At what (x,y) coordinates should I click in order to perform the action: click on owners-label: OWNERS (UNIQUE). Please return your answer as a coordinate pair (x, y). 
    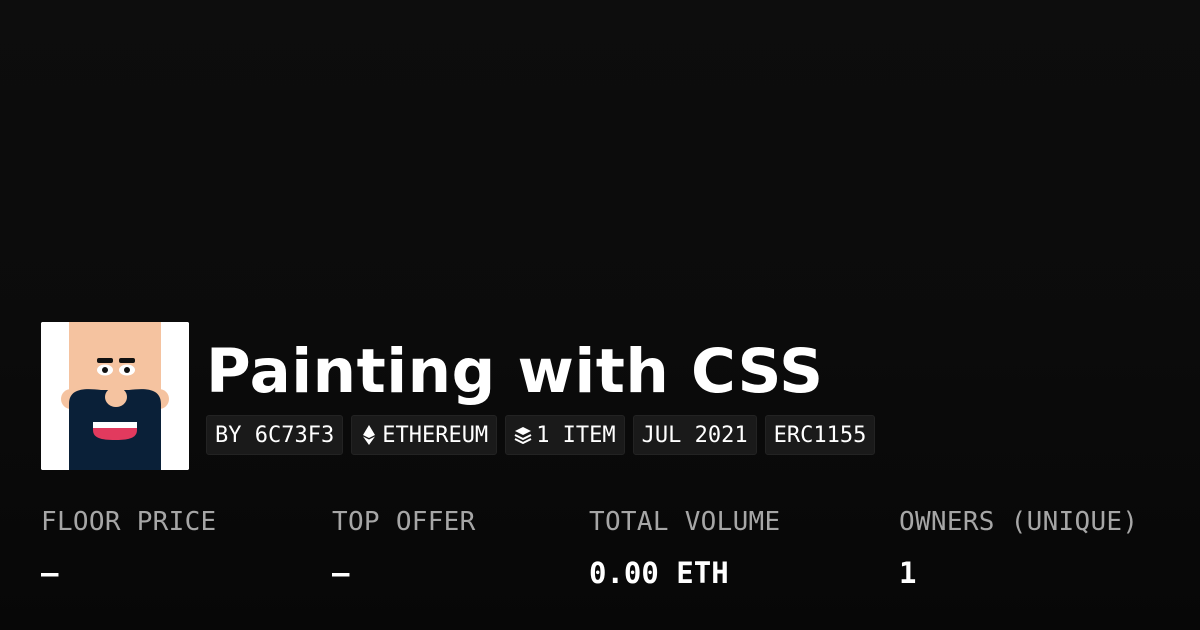
    Looking at the image, I should click on (1019, 522).